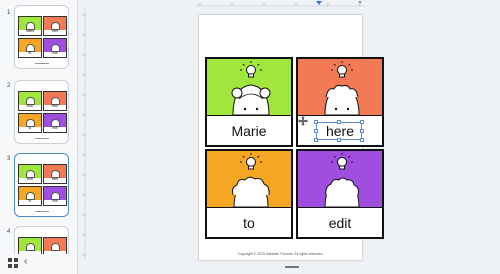 This screenshot has height=274, width=500. I want to click on chevron-left-icon: ‹, so click(25, 262).